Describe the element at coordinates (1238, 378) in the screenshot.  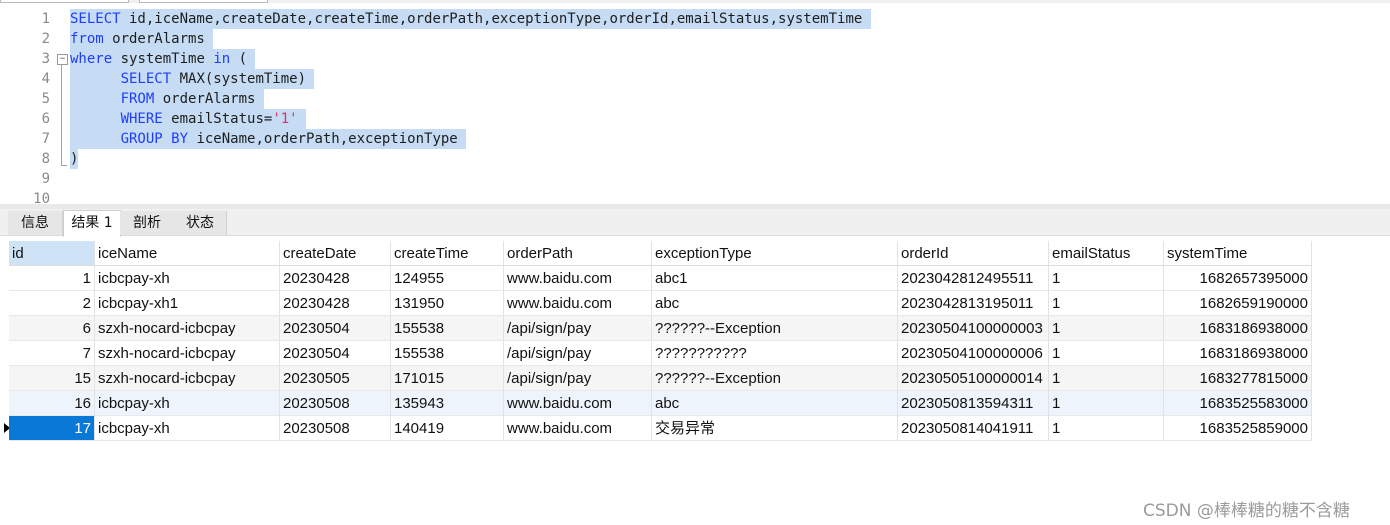
I see `cell-systemtime: 1683277815000` at that location.